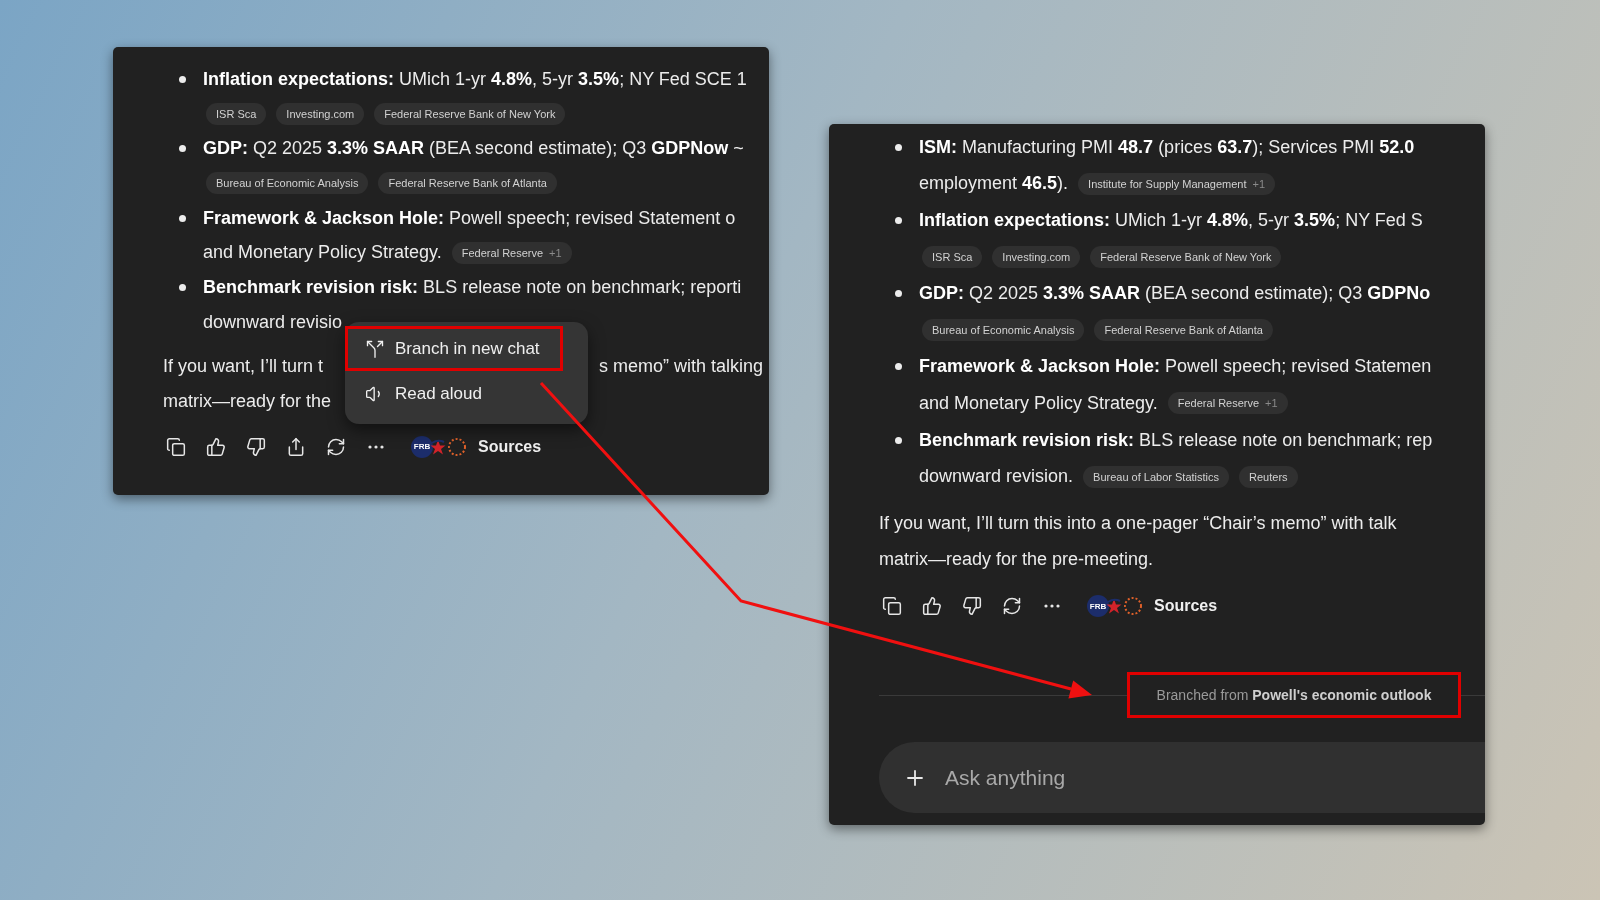  What do you see at coordinates (473, 149) in the screenshot?
I see `bullet-text: GDP: Q2 2025 3.3% SAAR (BEA second estimate); Q3 GDPNow ~` at bounding box center [473, 149].